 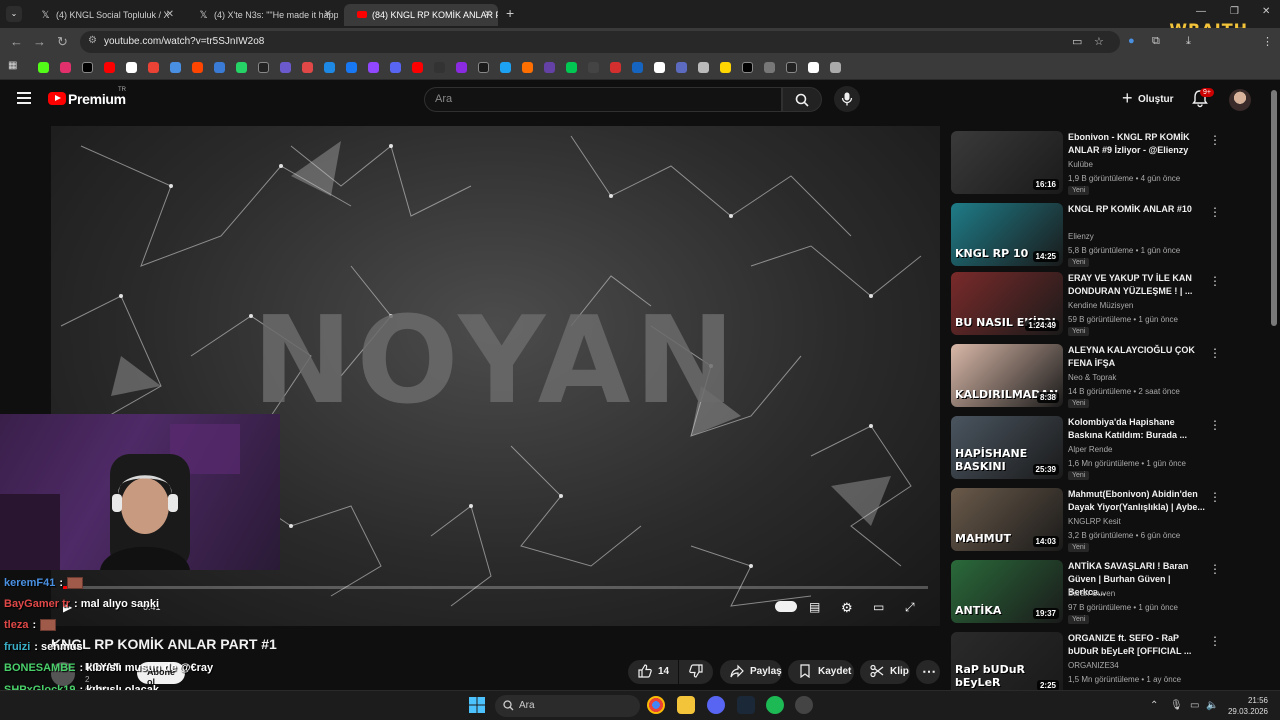 I want to click on video-thumbnail: 16:16, so click(x=1007, y=162).